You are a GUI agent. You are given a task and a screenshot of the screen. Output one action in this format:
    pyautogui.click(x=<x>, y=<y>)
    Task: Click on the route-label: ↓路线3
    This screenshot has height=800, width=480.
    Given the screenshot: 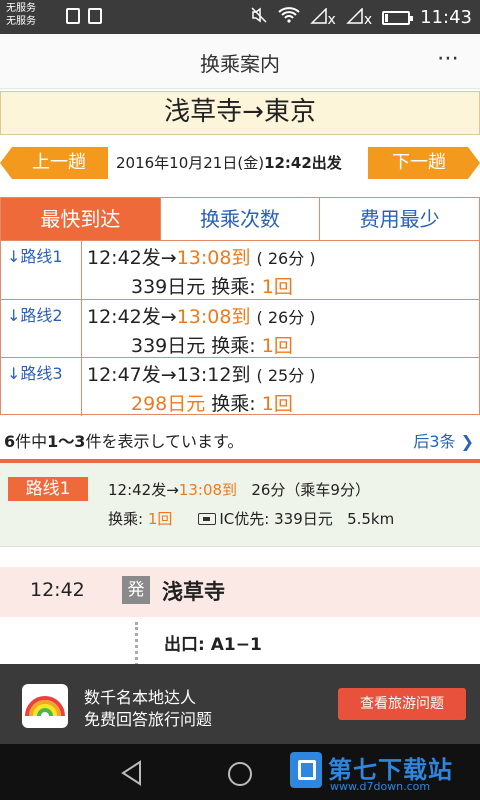 What is the action you would take?
    pyautogui.click(x=35, y=372)
    